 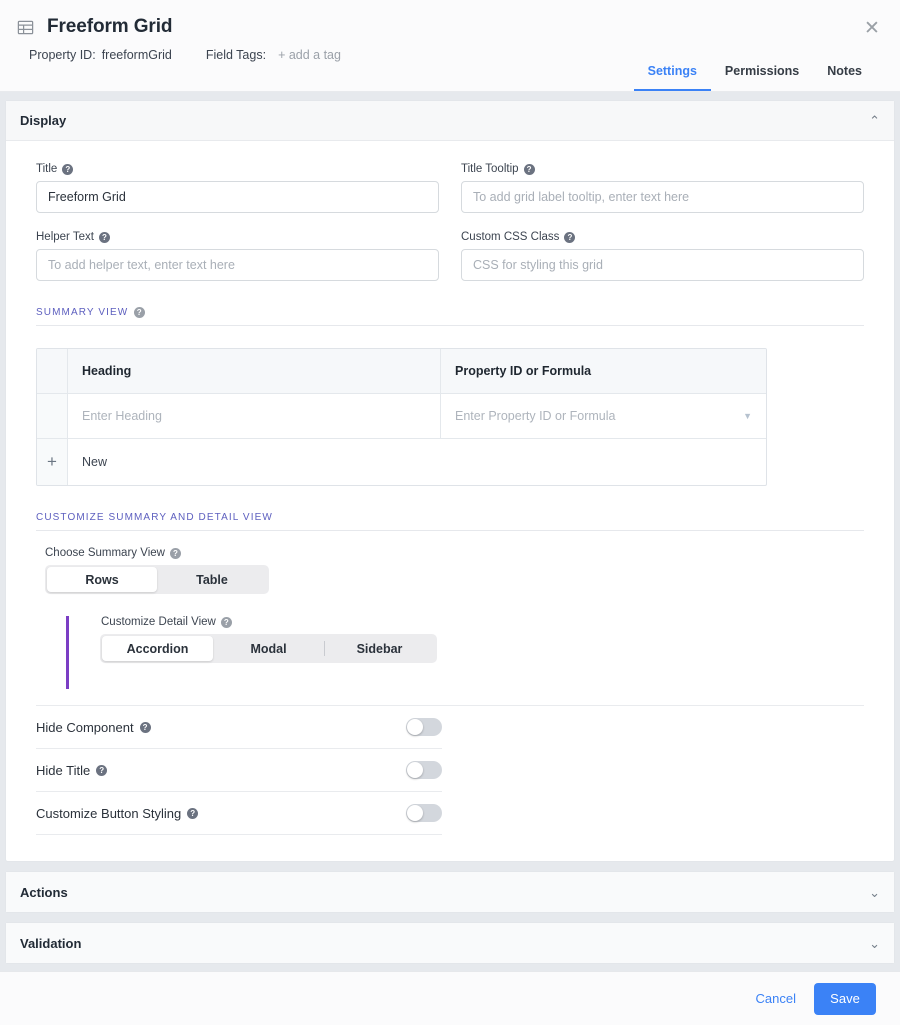 What do you see at coordinates (662, 237) in the screenshot?
I see `field-custom-css-label: Custom CSS Class ?` at bounding box center [662, 237].